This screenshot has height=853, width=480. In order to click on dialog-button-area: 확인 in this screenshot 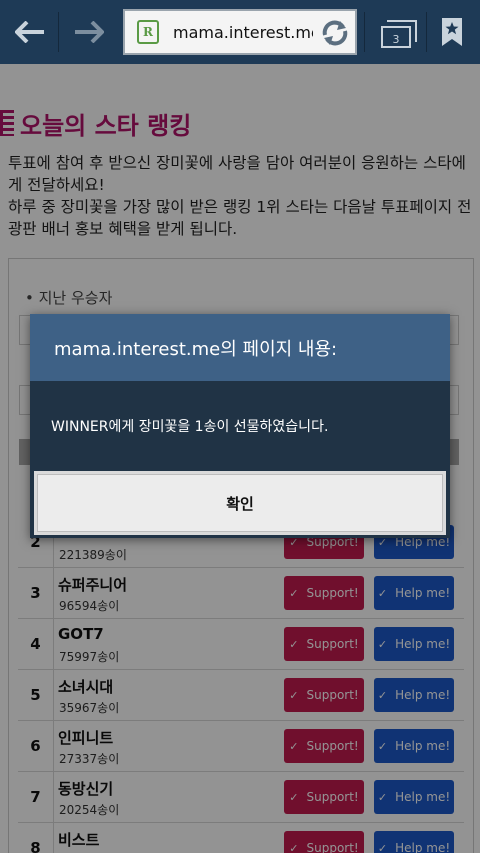, I will do `click(240, 503)`.